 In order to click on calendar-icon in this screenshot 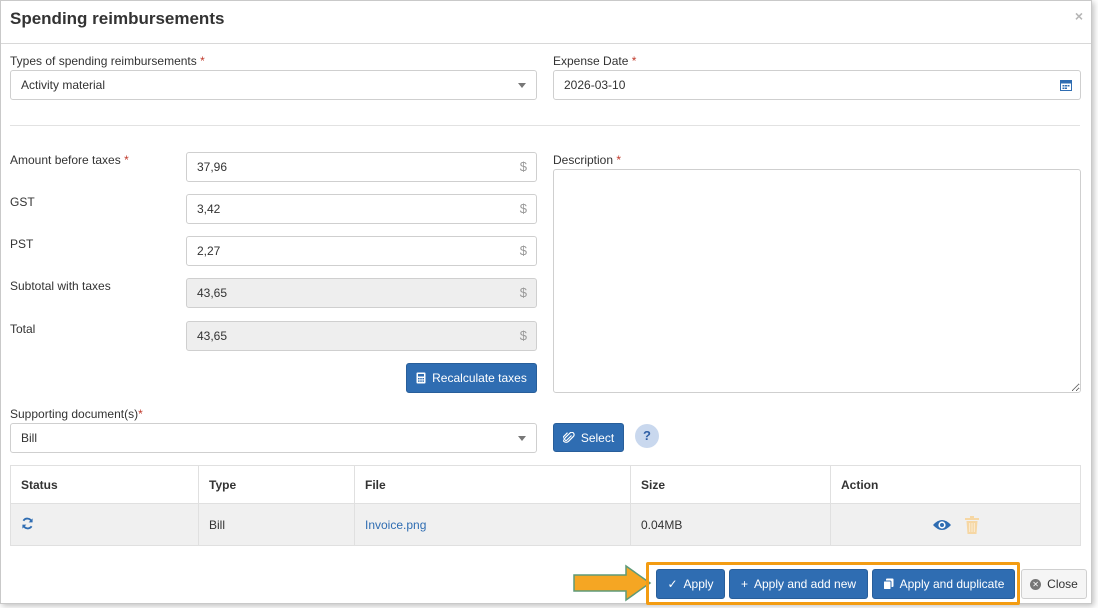, I will do `click(1066, 85)`.